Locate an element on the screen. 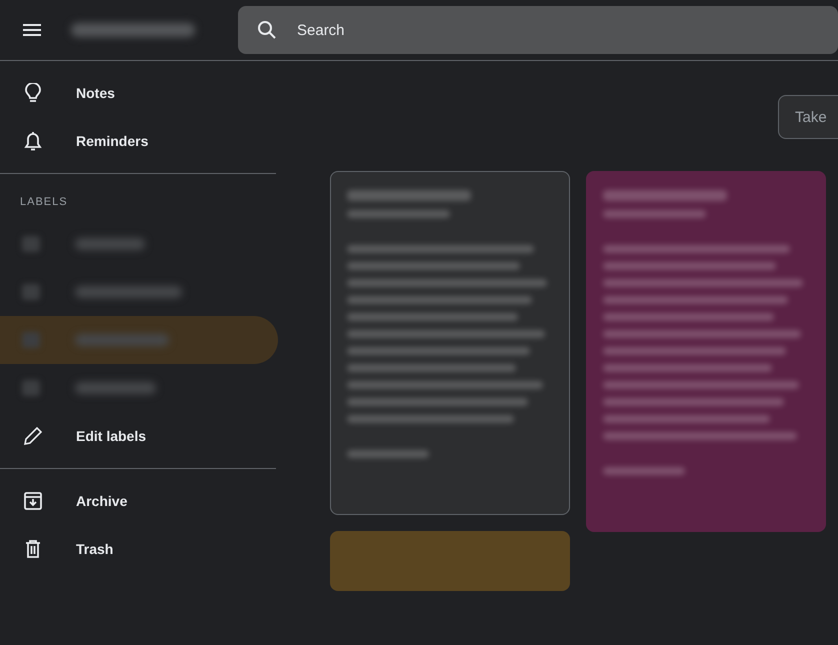  edit-labels-item: Edit labels is located at coordinates (138, 436).